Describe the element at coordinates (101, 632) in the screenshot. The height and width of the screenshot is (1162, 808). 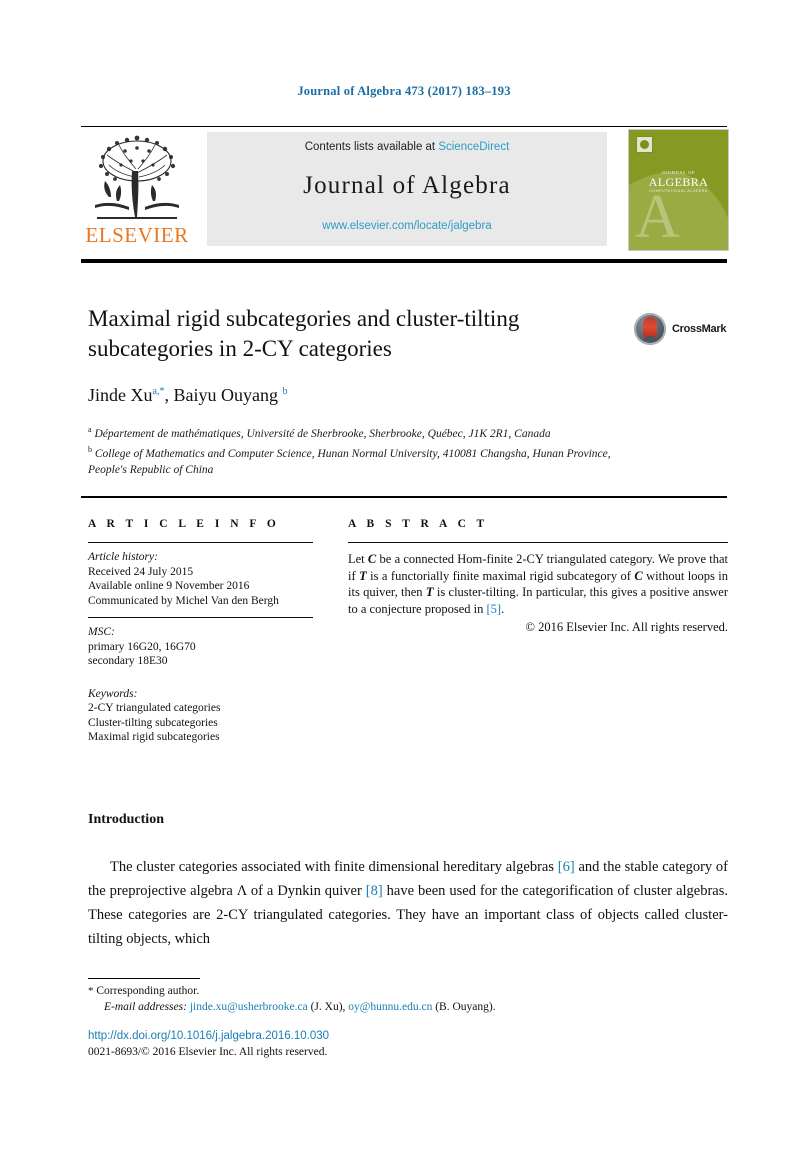
I see `msc-label: MSC:` at that location.